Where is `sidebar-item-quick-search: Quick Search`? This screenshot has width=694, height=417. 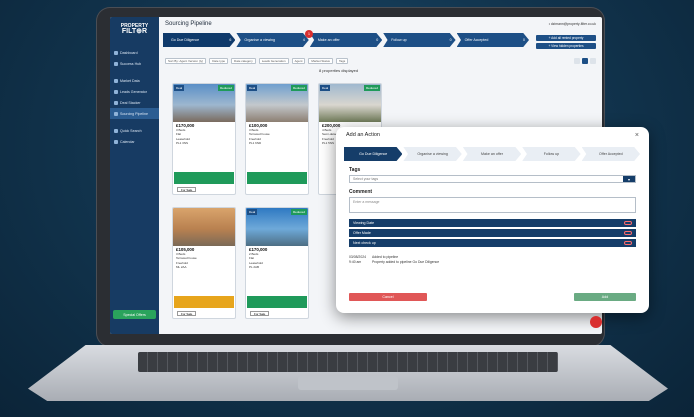 sidebar-item-quick-search: Quick Search is located at coordinates (134, 130).